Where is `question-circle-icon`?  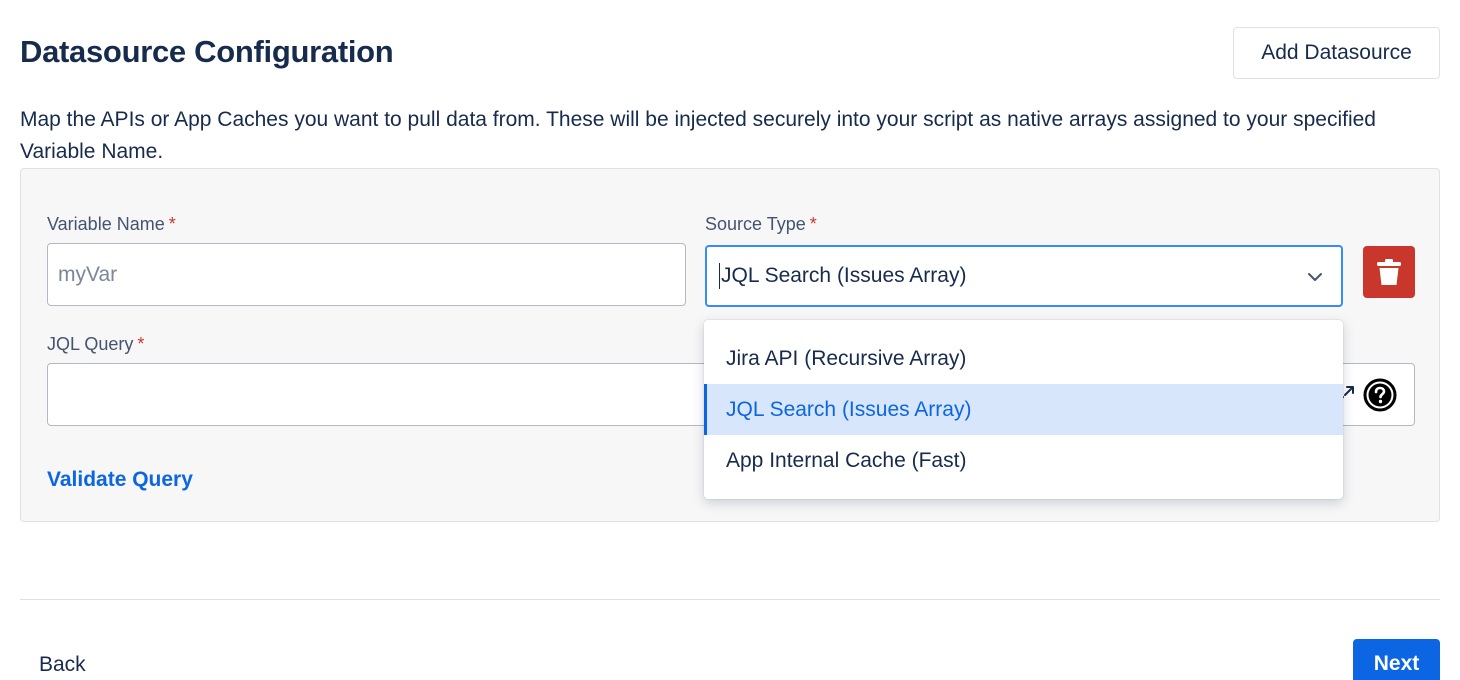
question-circle-icon is located at coordinates (1380, 395).